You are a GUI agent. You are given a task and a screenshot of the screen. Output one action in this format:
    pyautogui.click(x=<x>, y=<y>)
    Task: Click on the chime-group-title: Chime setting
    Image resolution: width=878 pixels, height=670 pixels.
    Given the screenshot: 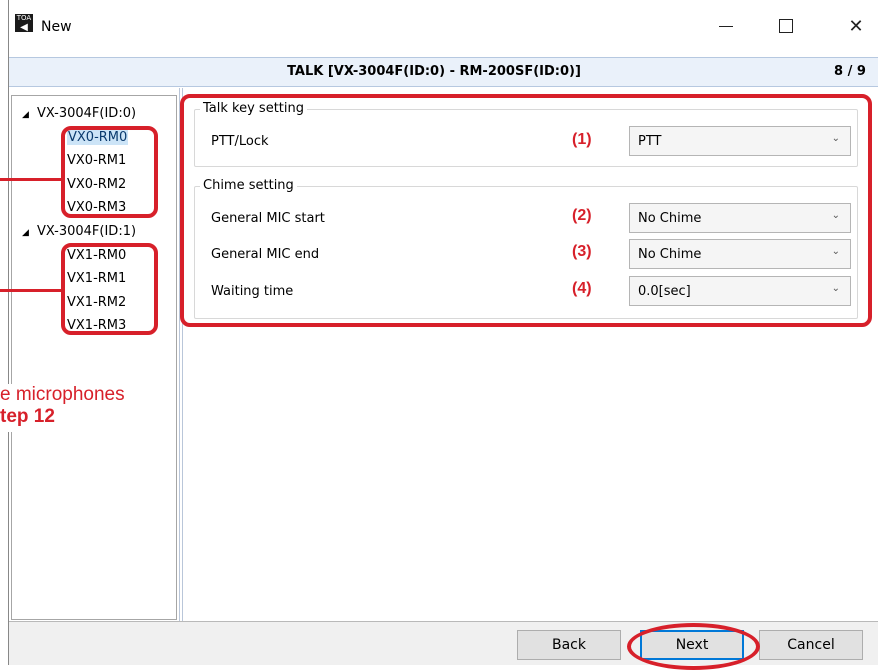 What is the action you would take?
    pyautogui.click(x=248, y=185)
    